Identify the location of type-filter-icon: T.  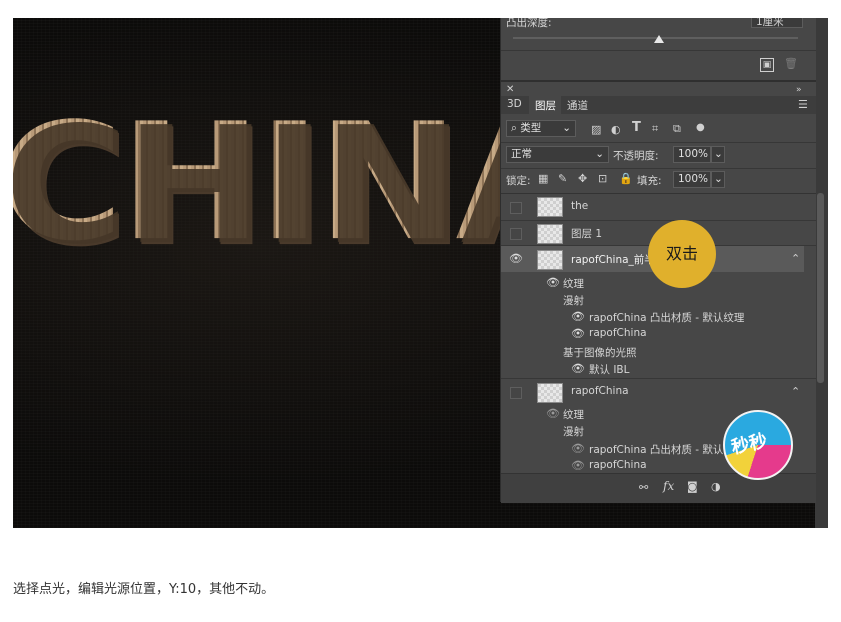
(636, 127).